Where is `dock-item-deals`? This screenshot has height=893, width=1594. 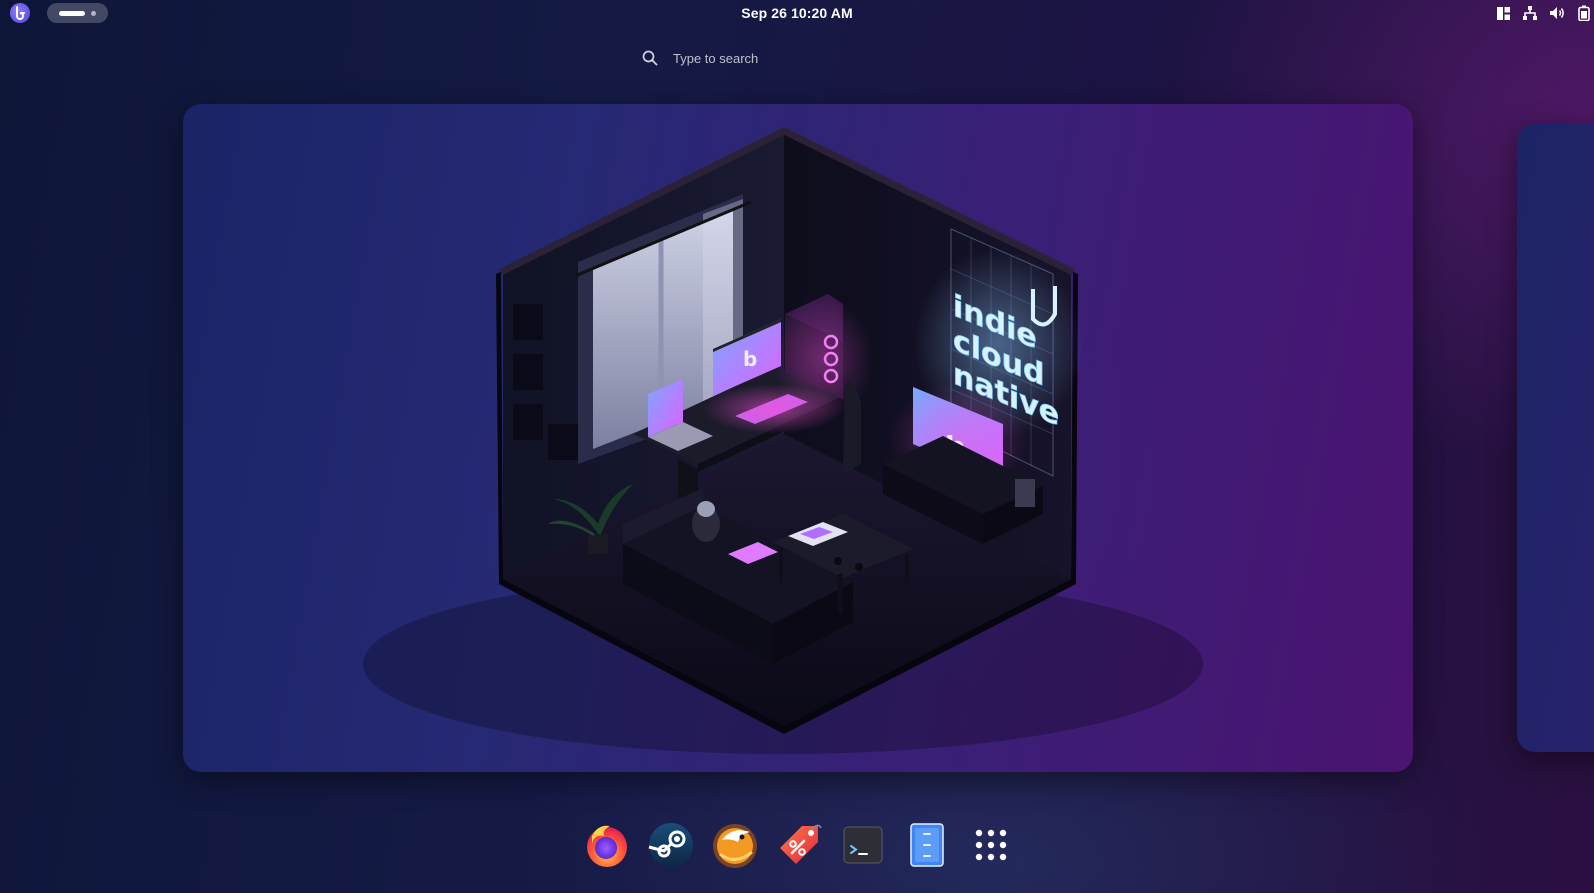 dock-item-deals is located at coordinates (799, 845).